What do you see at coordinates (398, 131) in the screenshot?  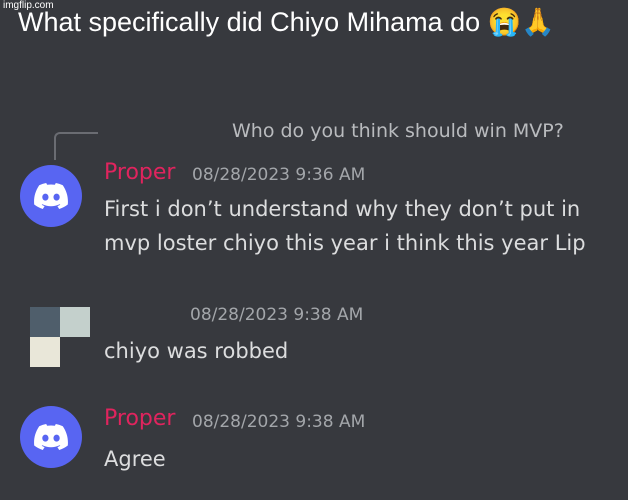 I see `reply-preview-text: Who do you think should win MVP?` at bounding box center [398, 131].